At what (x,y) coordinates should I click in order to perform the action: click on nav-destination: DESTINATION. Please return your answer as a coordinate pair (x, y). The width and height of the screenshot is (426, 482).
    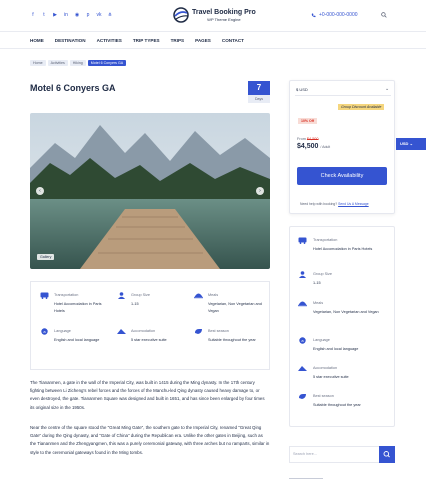
    Looking at the image, I should click on (70, 40).